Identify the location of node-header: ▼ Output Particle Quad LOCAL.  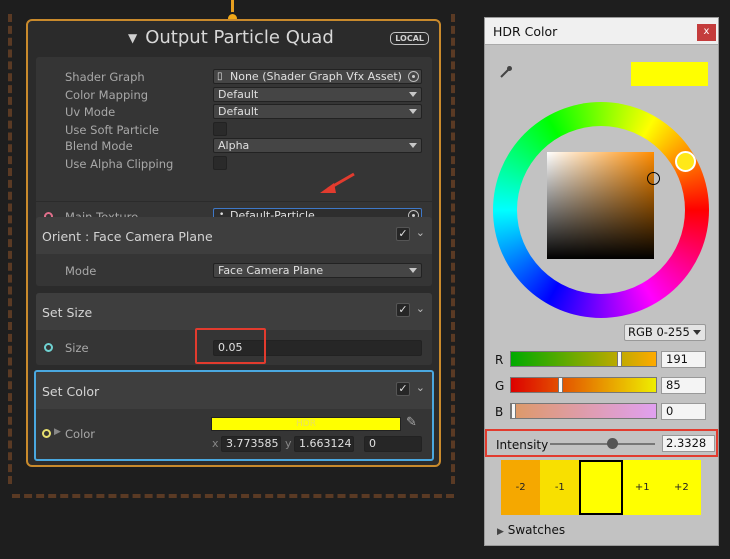
(233, 38).